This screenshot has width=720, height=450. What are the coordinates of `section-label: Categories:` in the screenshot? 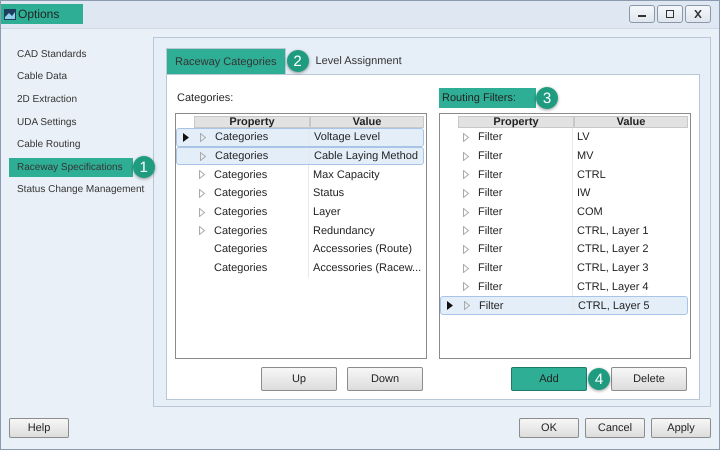 It's located at (205, 98).